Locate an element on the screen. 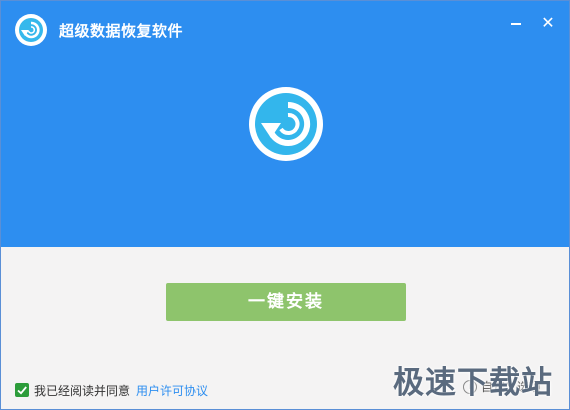 This screenshot has height=410, width=570. close-button: ✕ is located at coordinates (548, 23).